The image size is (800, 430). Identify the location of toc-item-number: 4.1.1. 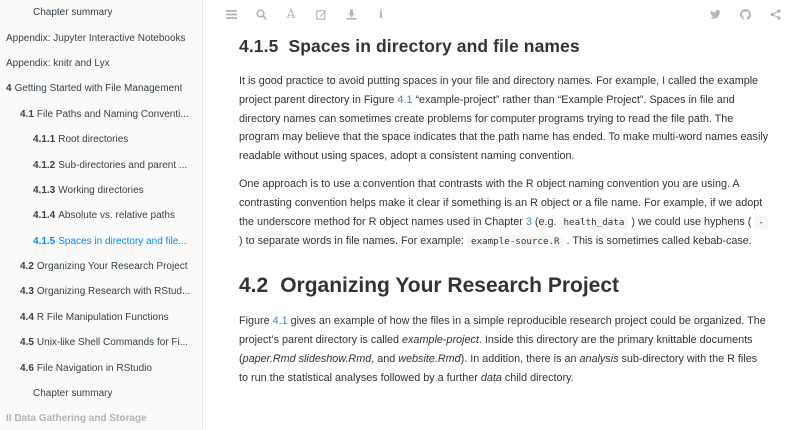
(44, 140).